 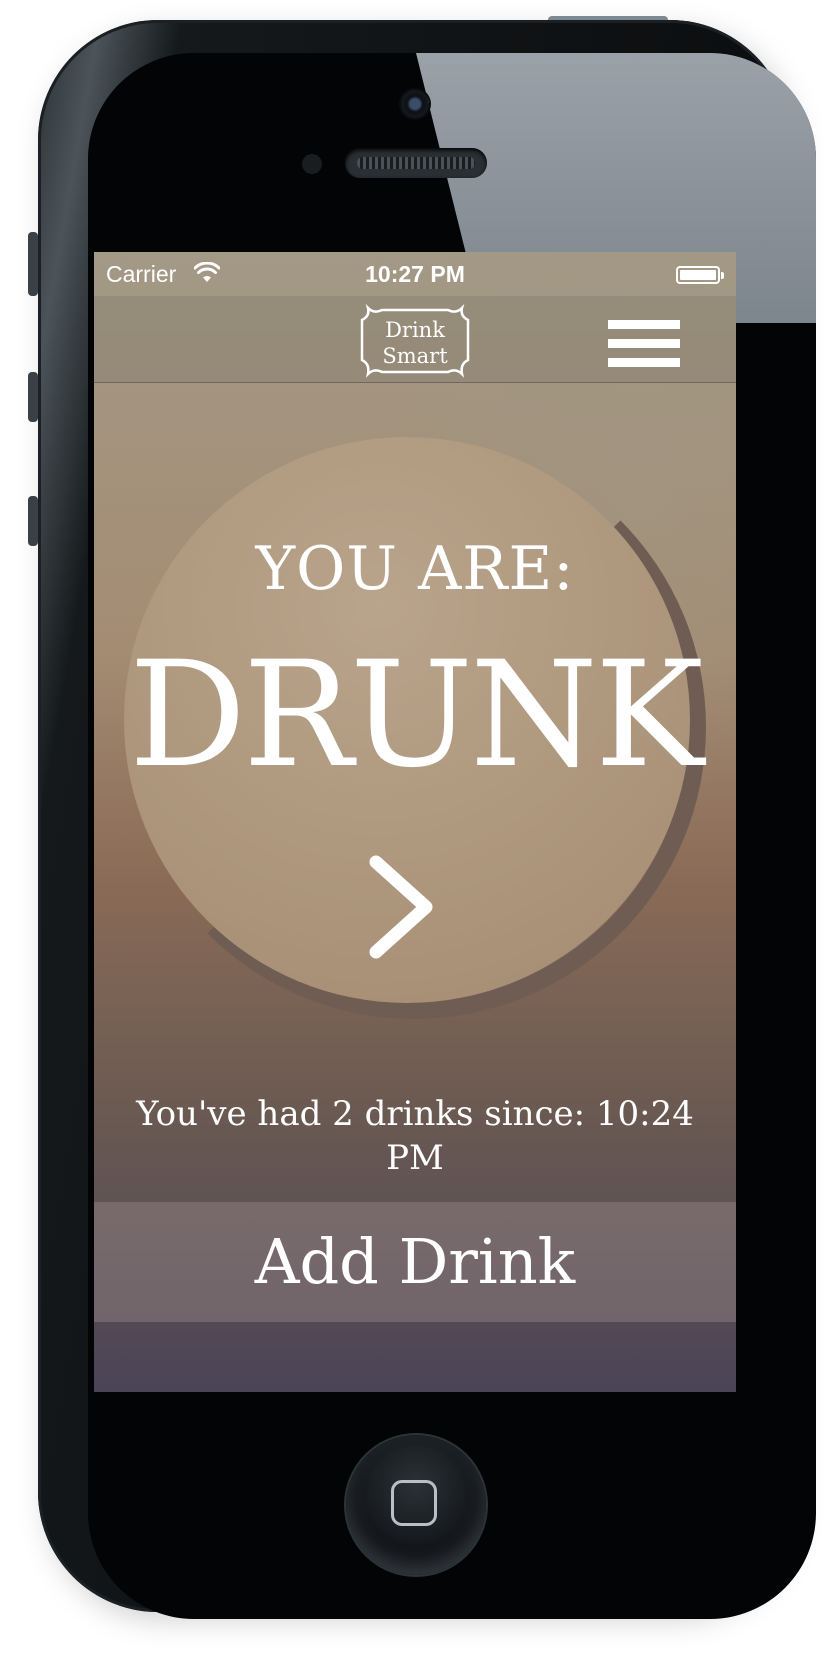 I want to click on status-bar: Carrier 10:27 PM, so click(x=415, y=274).